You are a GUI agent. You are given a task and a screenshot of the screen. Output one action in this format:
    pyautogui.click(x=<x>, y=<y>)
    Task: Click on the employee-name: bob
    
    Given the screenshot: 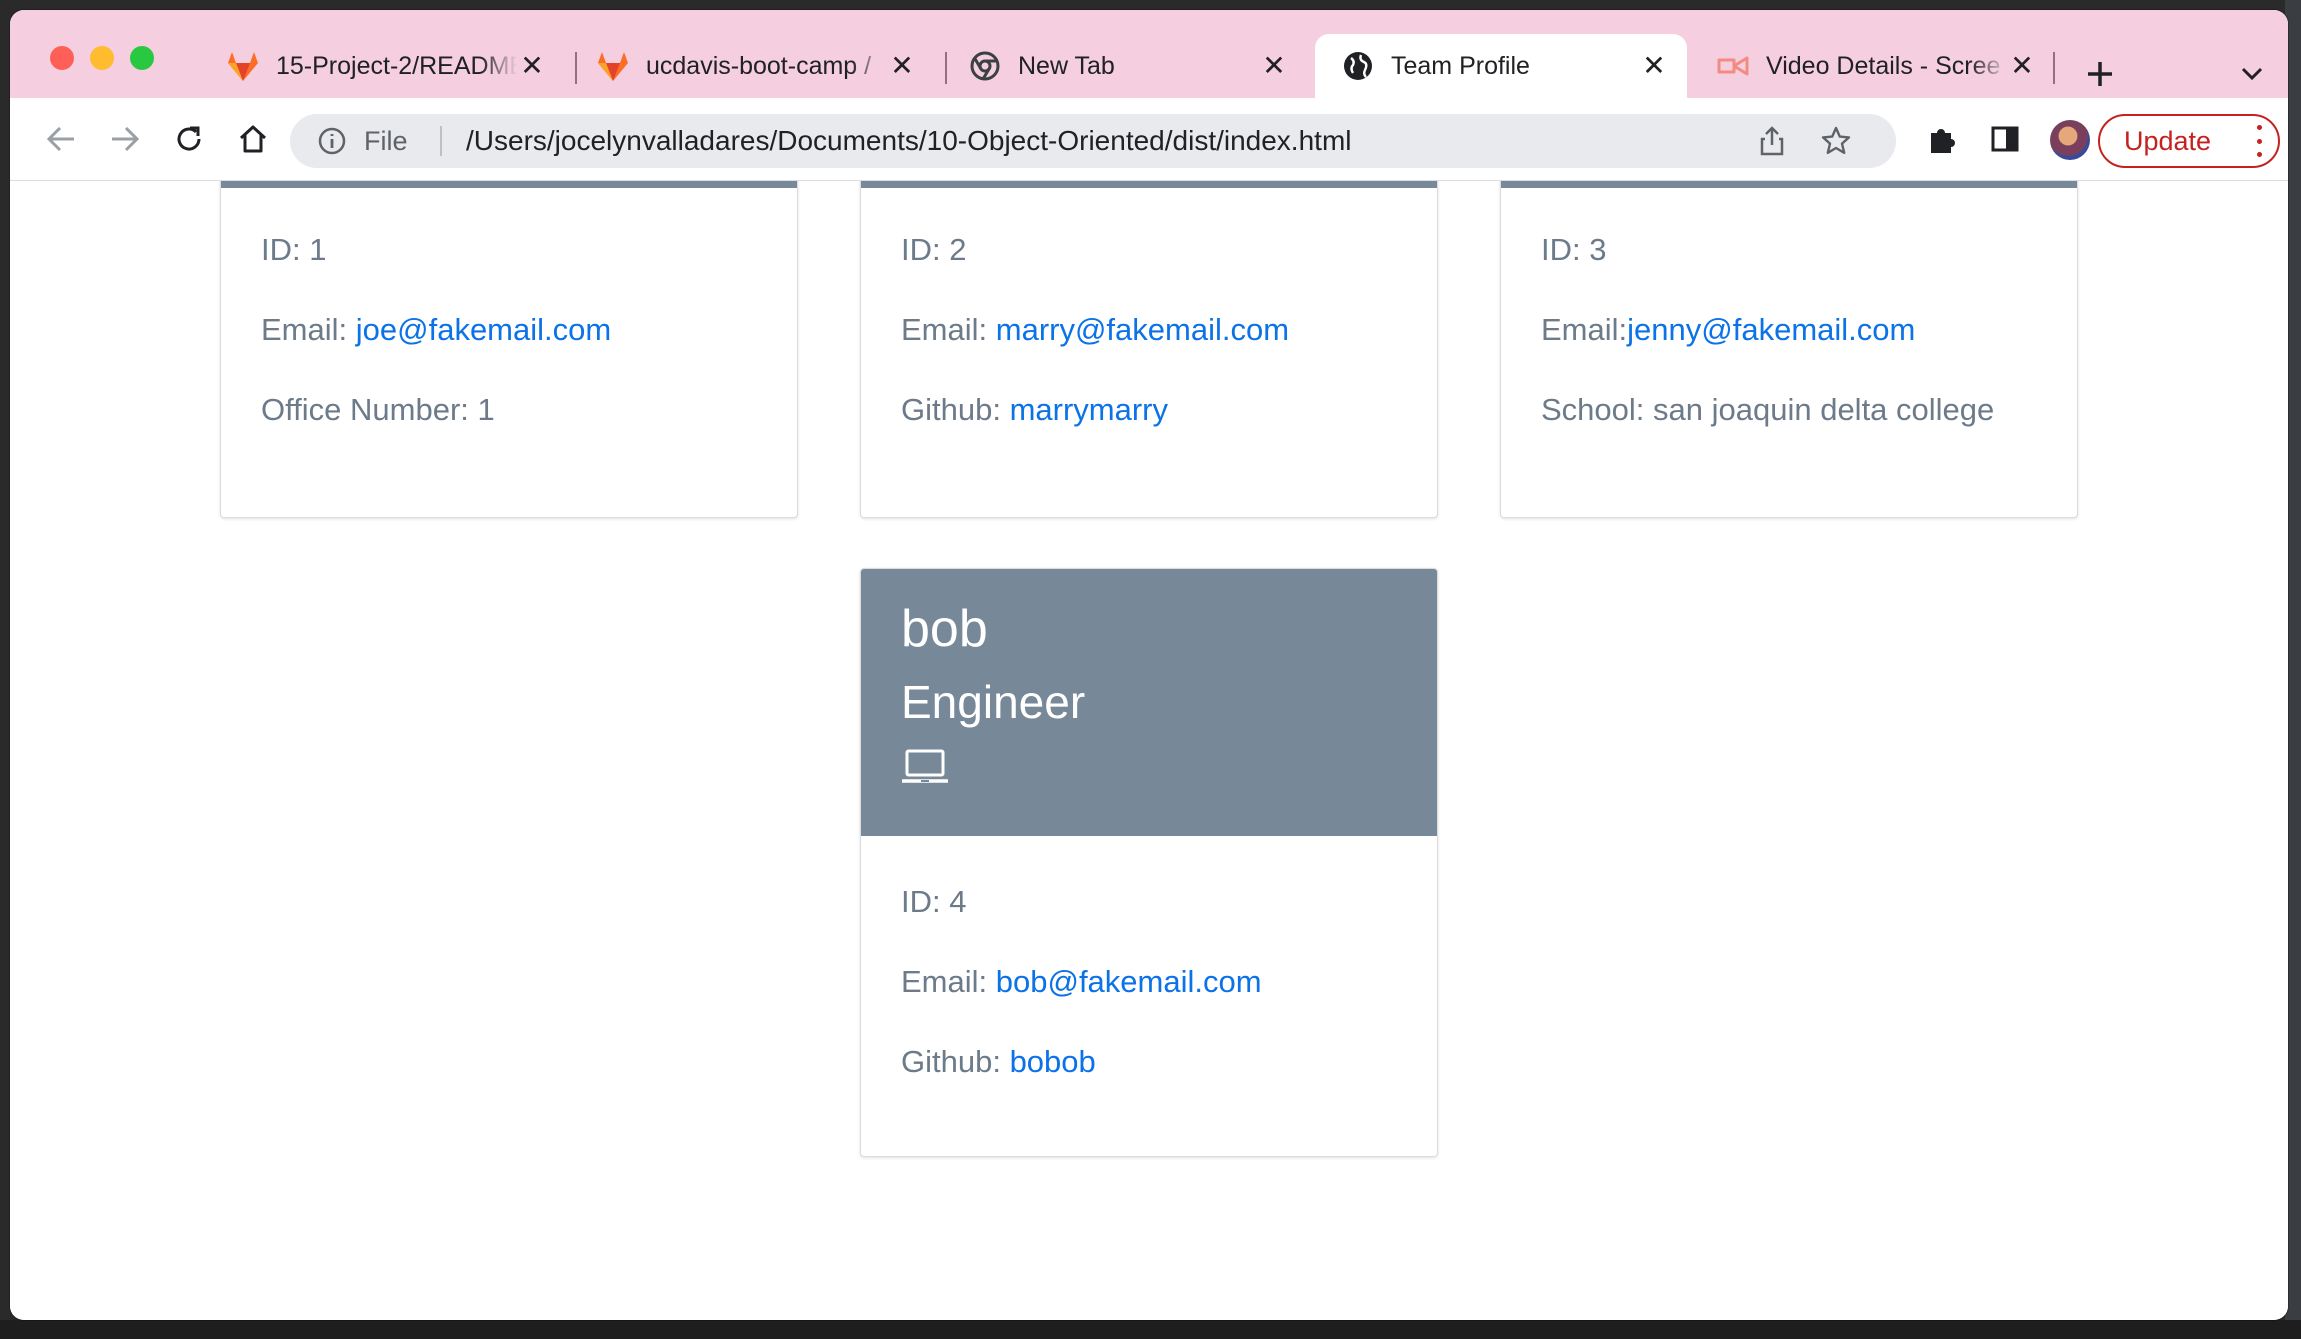 What is the action you would take?
    pyautogui.click(x=944, y=629)
    